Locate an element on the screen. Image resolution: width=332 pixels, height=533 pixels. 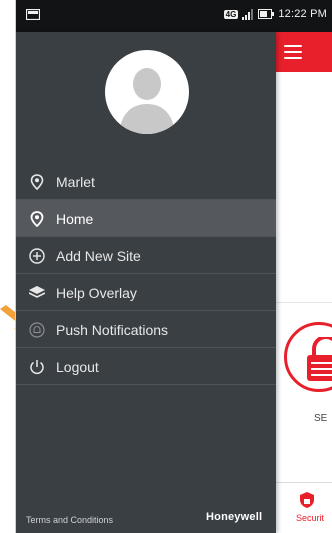
user-silhouette-icon is located at coordinates (147, 101).